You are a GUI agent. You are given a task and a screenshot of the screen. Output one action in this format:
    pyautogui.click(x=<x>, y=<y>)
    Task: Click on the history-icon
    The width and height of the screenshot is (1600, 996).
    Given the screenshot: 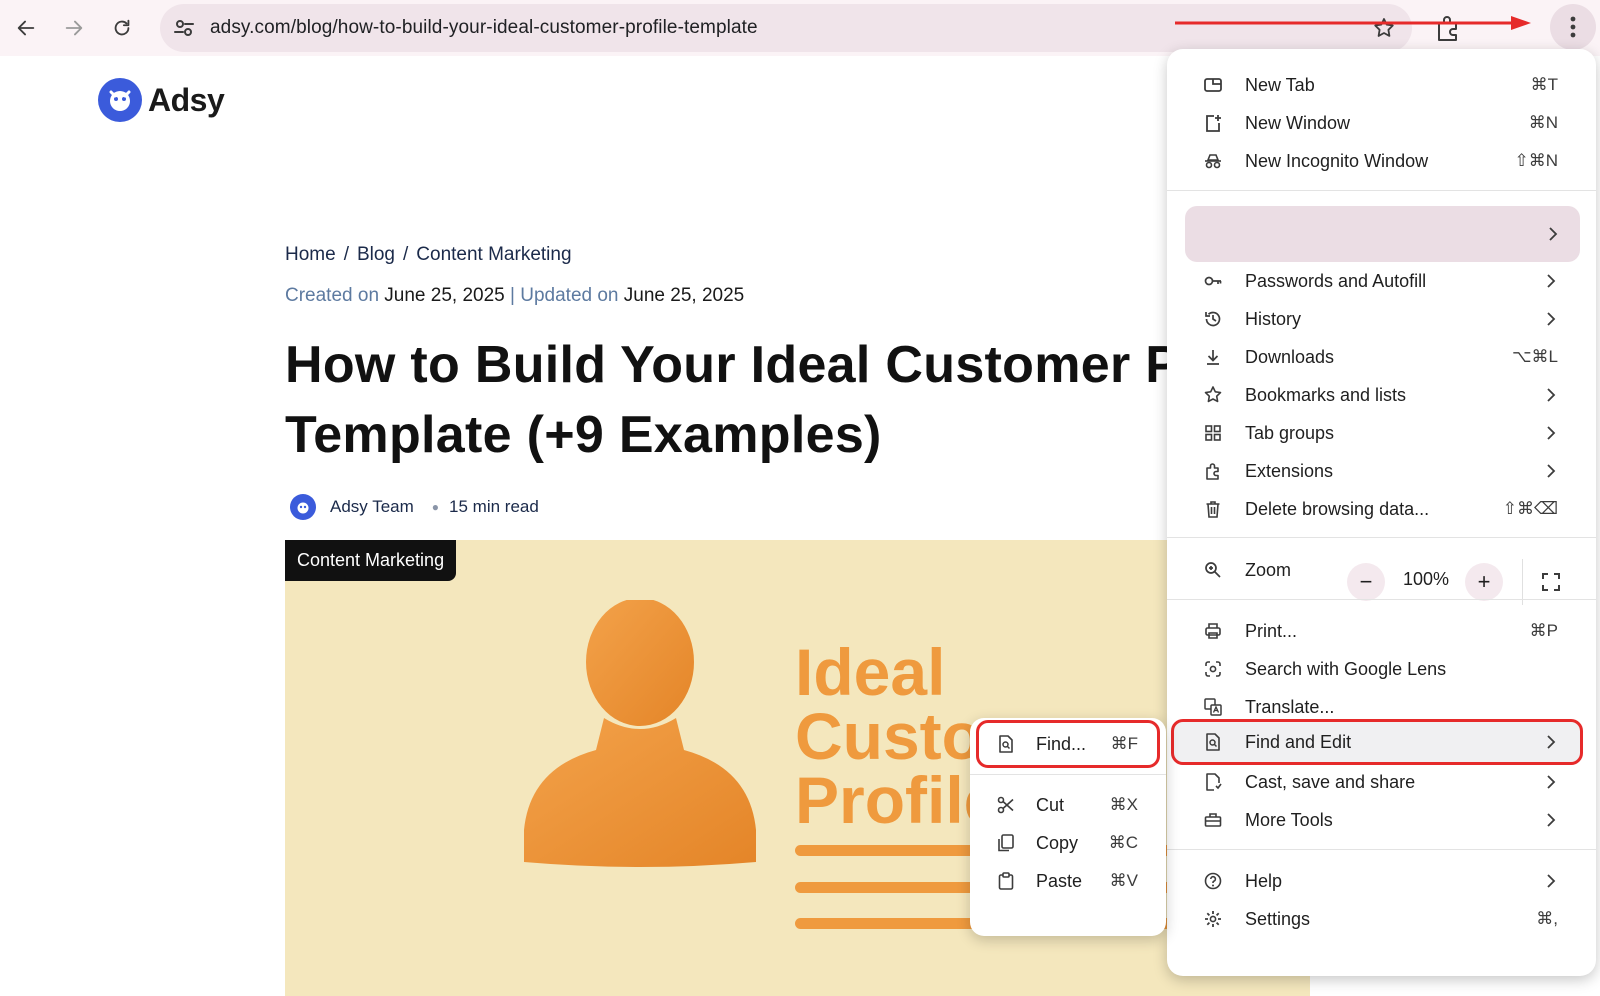 What is the action you would take?
    pyautogui.click(x=1213, y=319)
    